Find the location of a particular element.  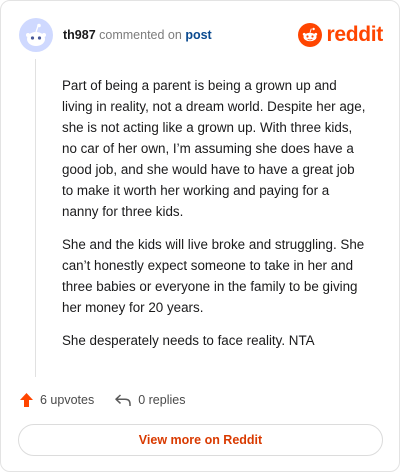

replies-button: 0 replies is located at coordinates (149, 400).